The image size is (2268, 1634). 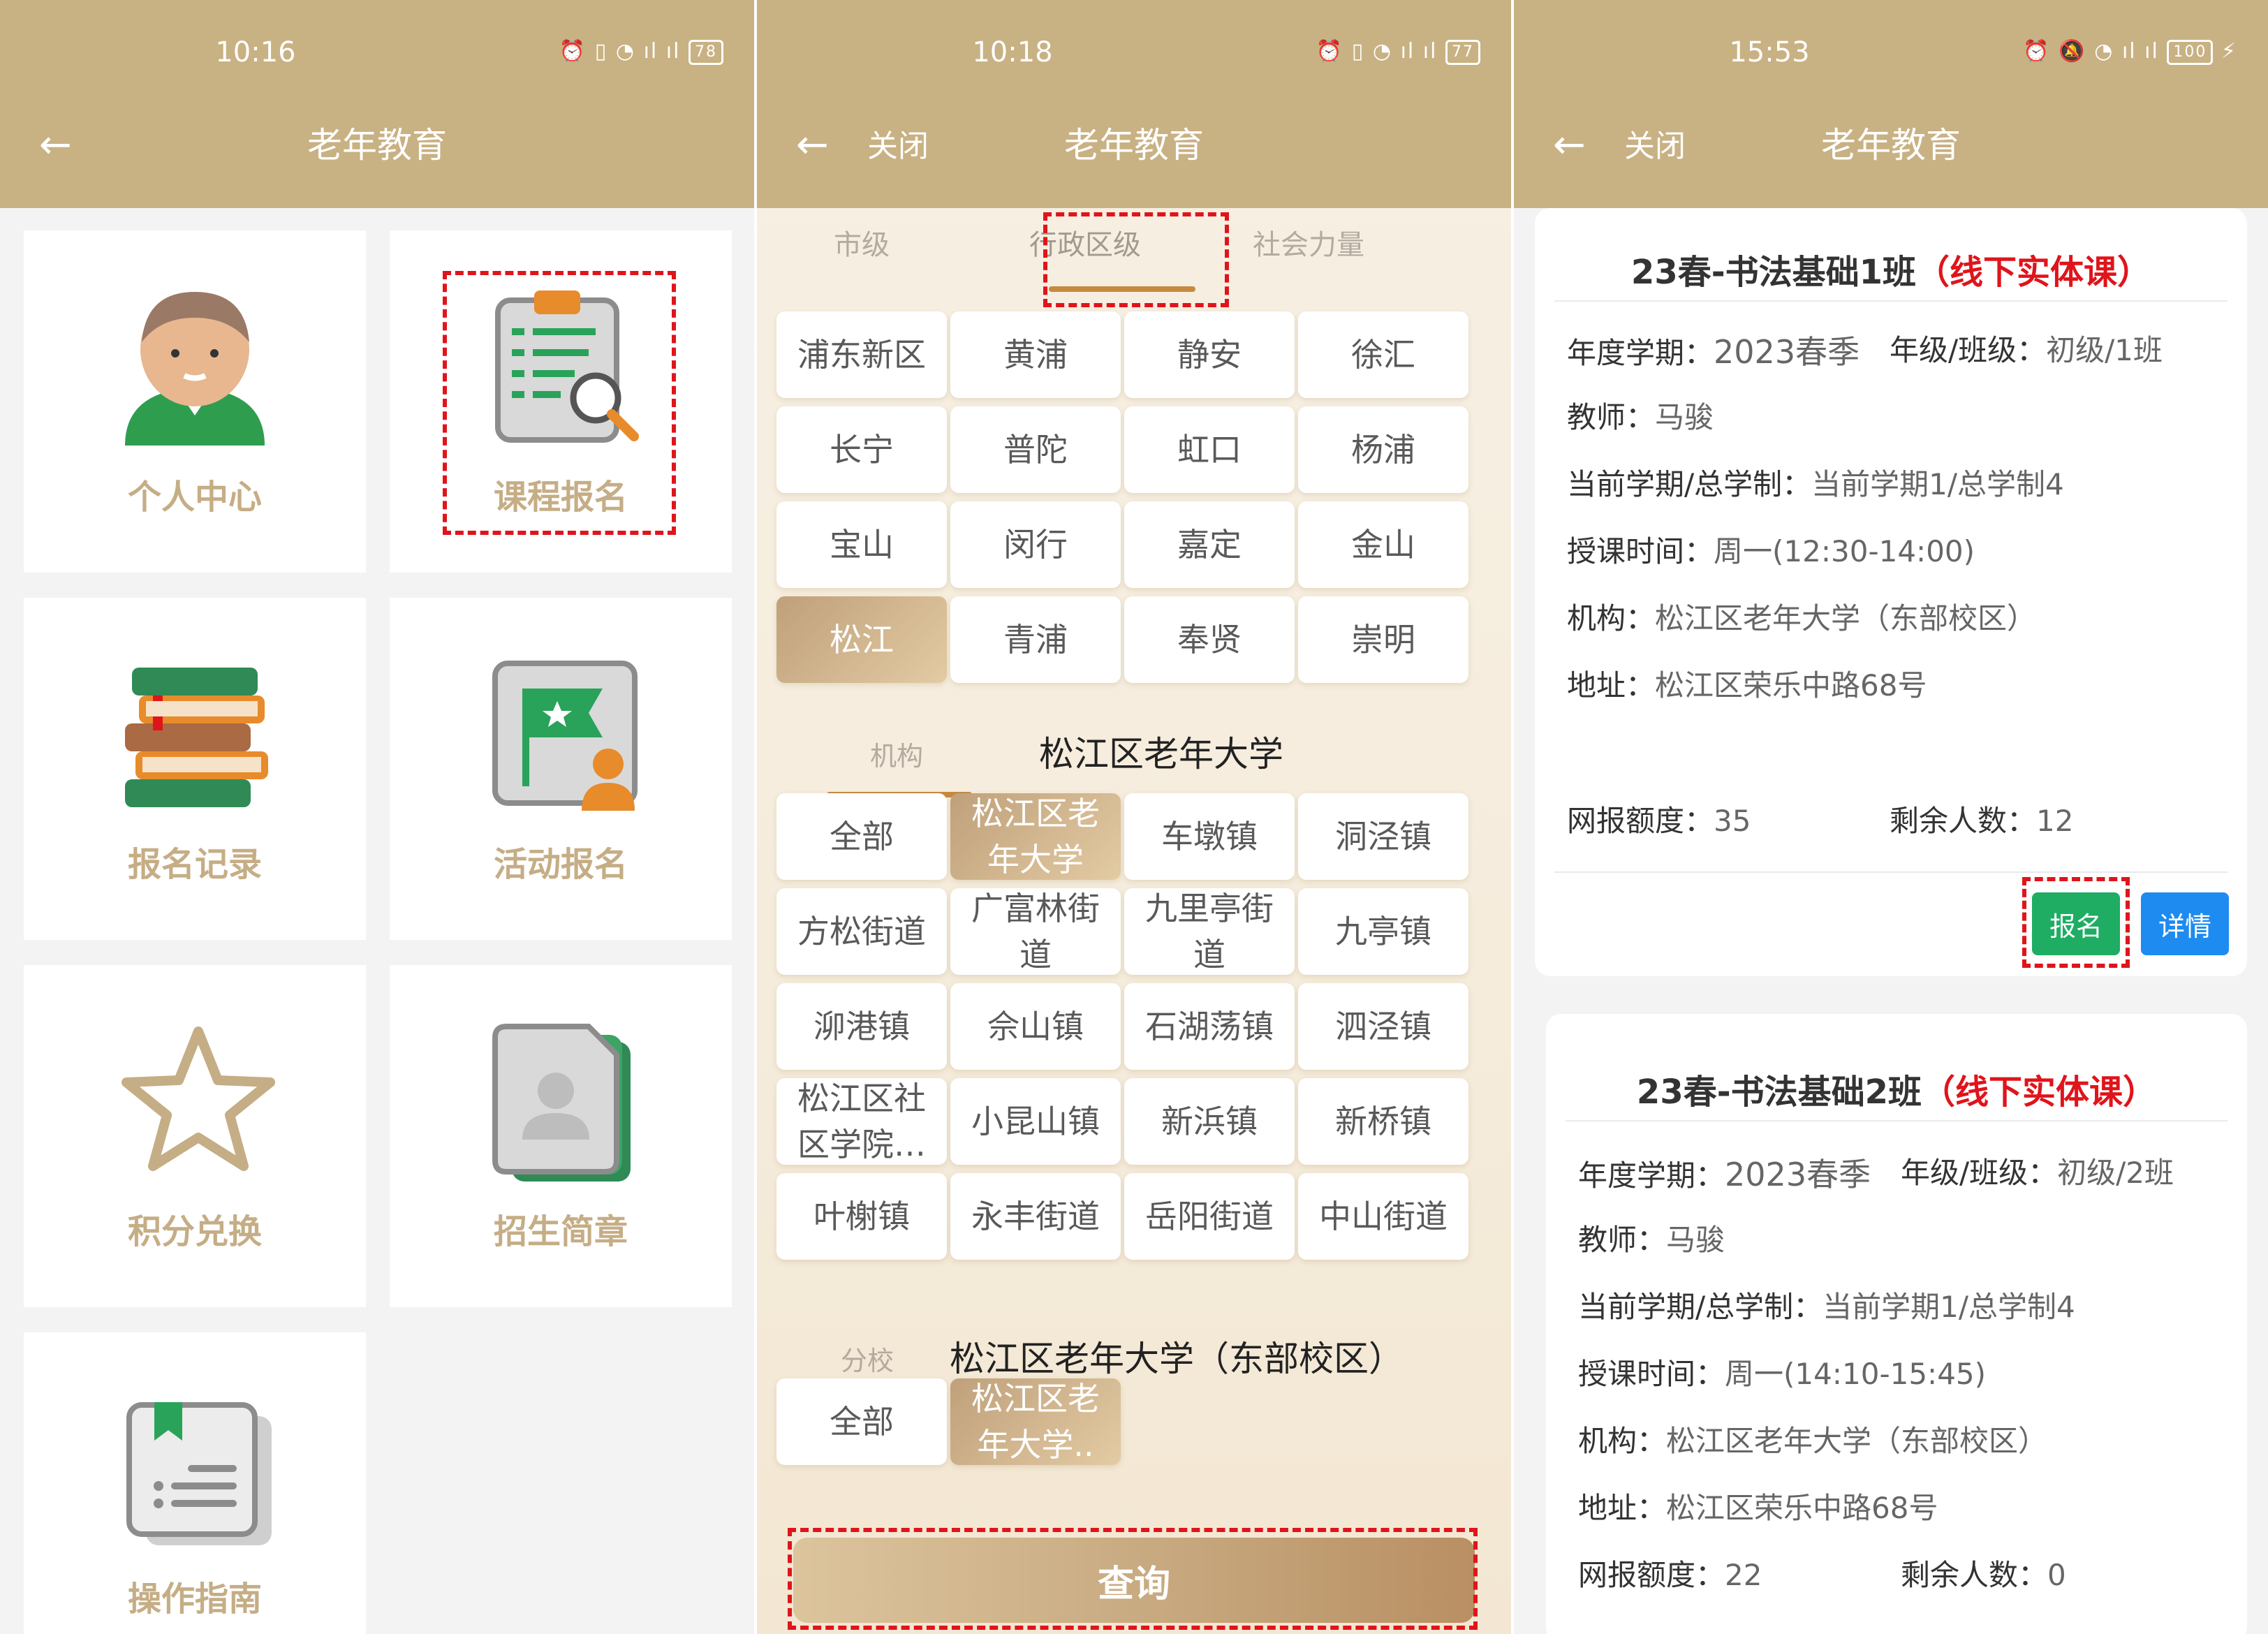 What do you see at coordinates (195, 401) in the screenshot?
I see `tile-personal-center: 个人中心` at bounding box center [195, 401].